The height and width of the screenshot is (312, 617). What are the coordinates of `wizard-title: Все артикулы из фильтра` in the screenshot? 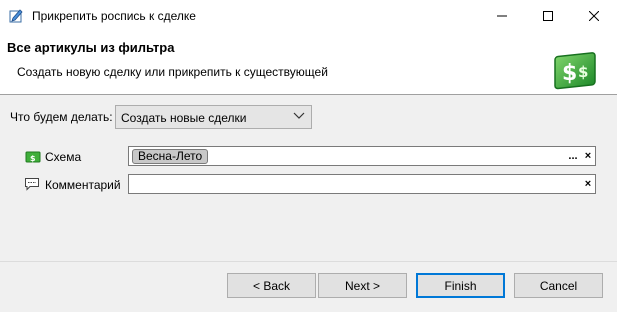 It's located at (91, 47).